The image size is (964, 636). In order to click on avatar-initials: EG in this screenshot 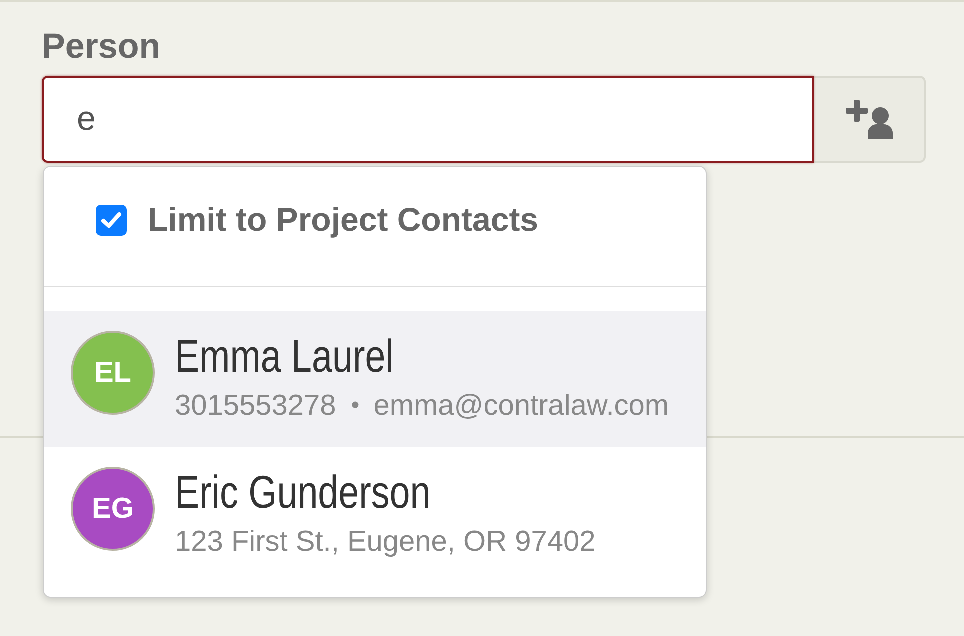, I will do `click(113, 509)`.